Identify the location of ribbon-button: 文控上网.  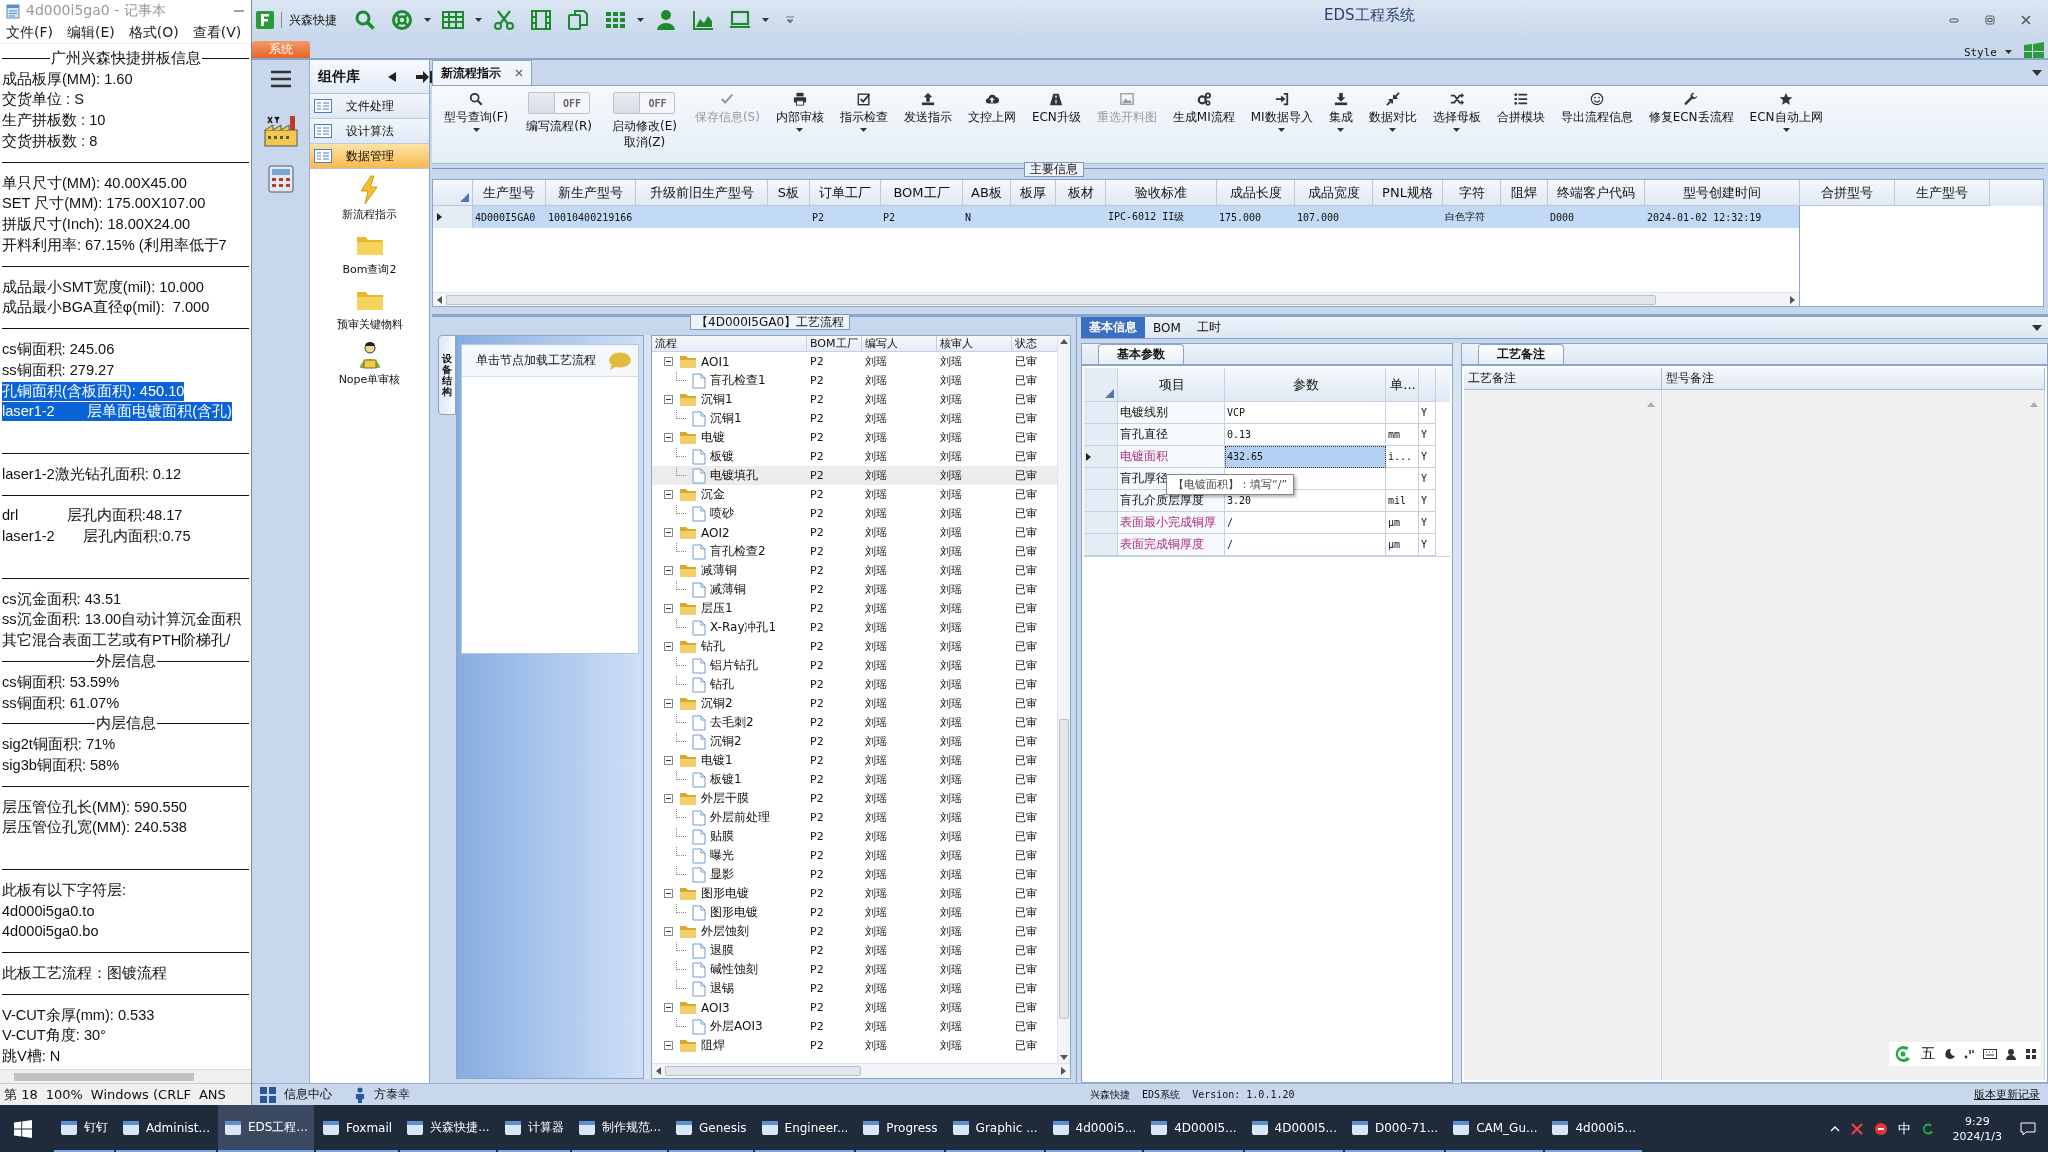
(991, 108).